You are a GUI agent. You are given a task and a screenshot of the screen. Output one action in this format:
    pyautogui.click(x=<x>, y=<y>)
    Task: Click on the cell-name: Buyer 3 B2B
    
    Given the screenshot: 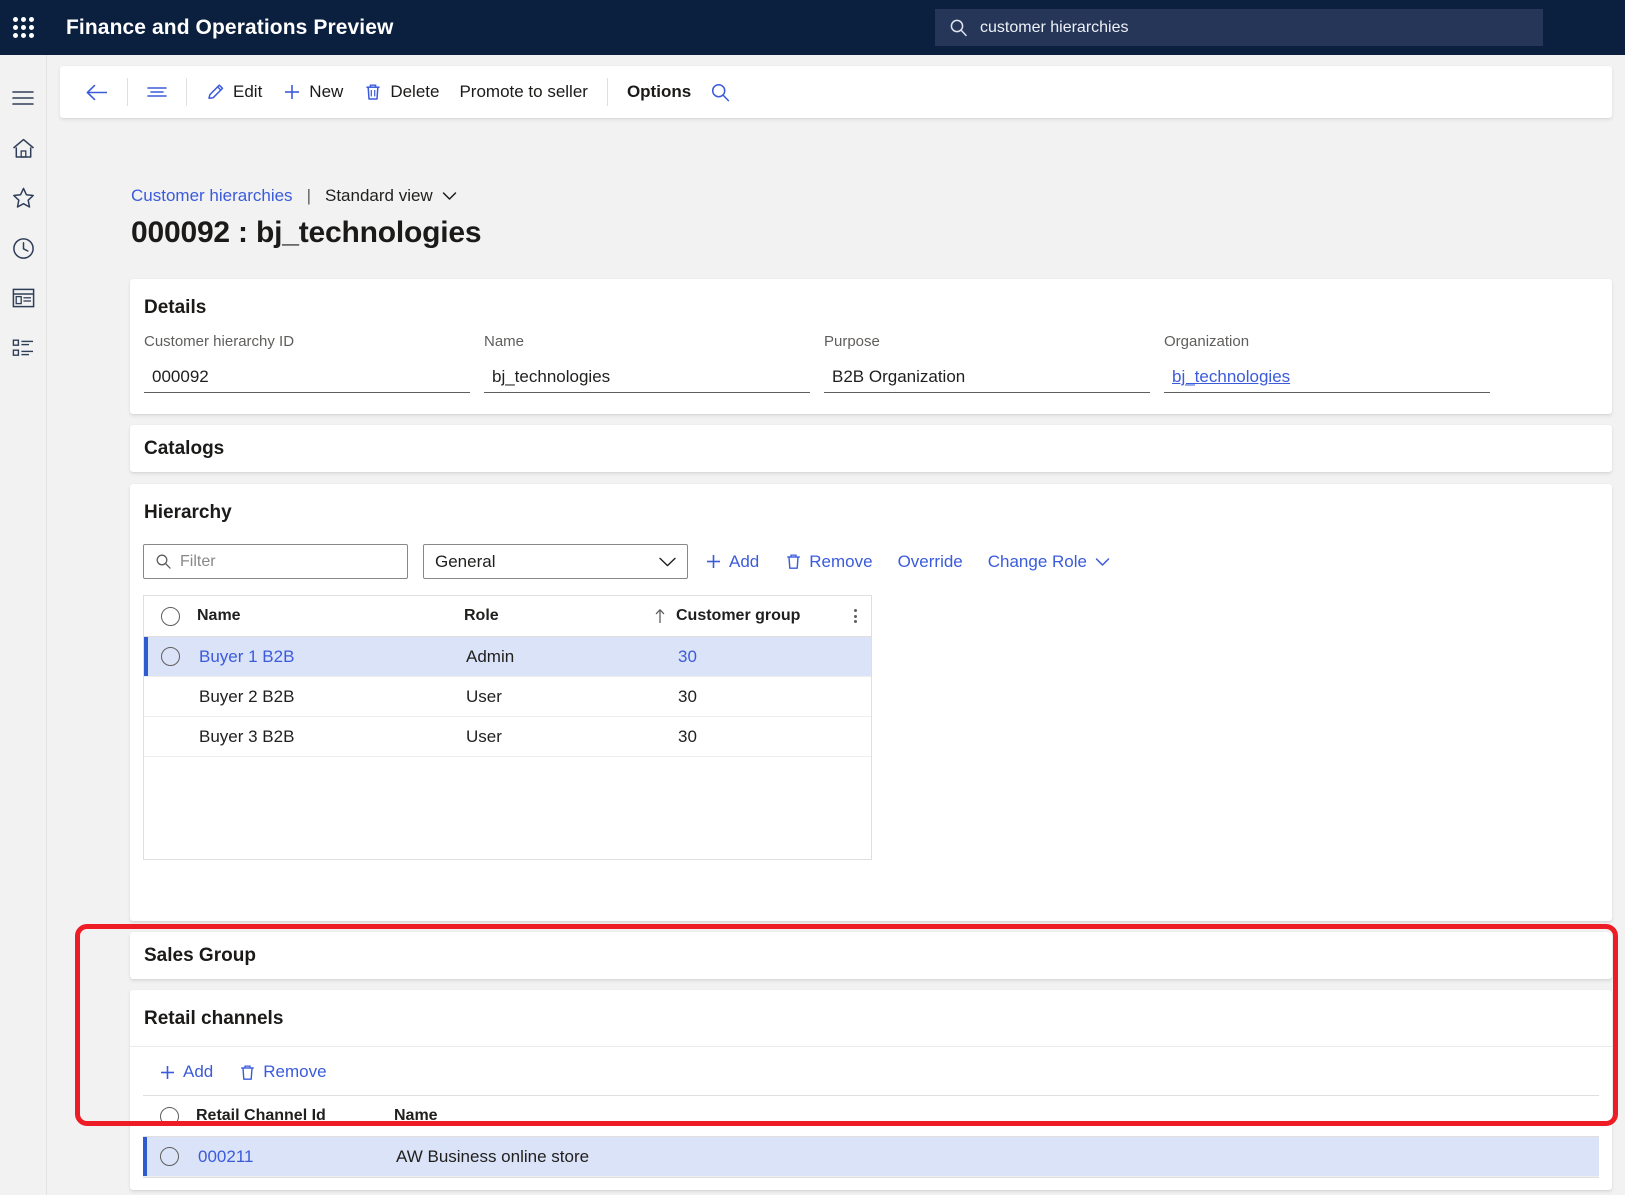 What is the action you would take?
    pyautogui.click(x=247, y=736)
    